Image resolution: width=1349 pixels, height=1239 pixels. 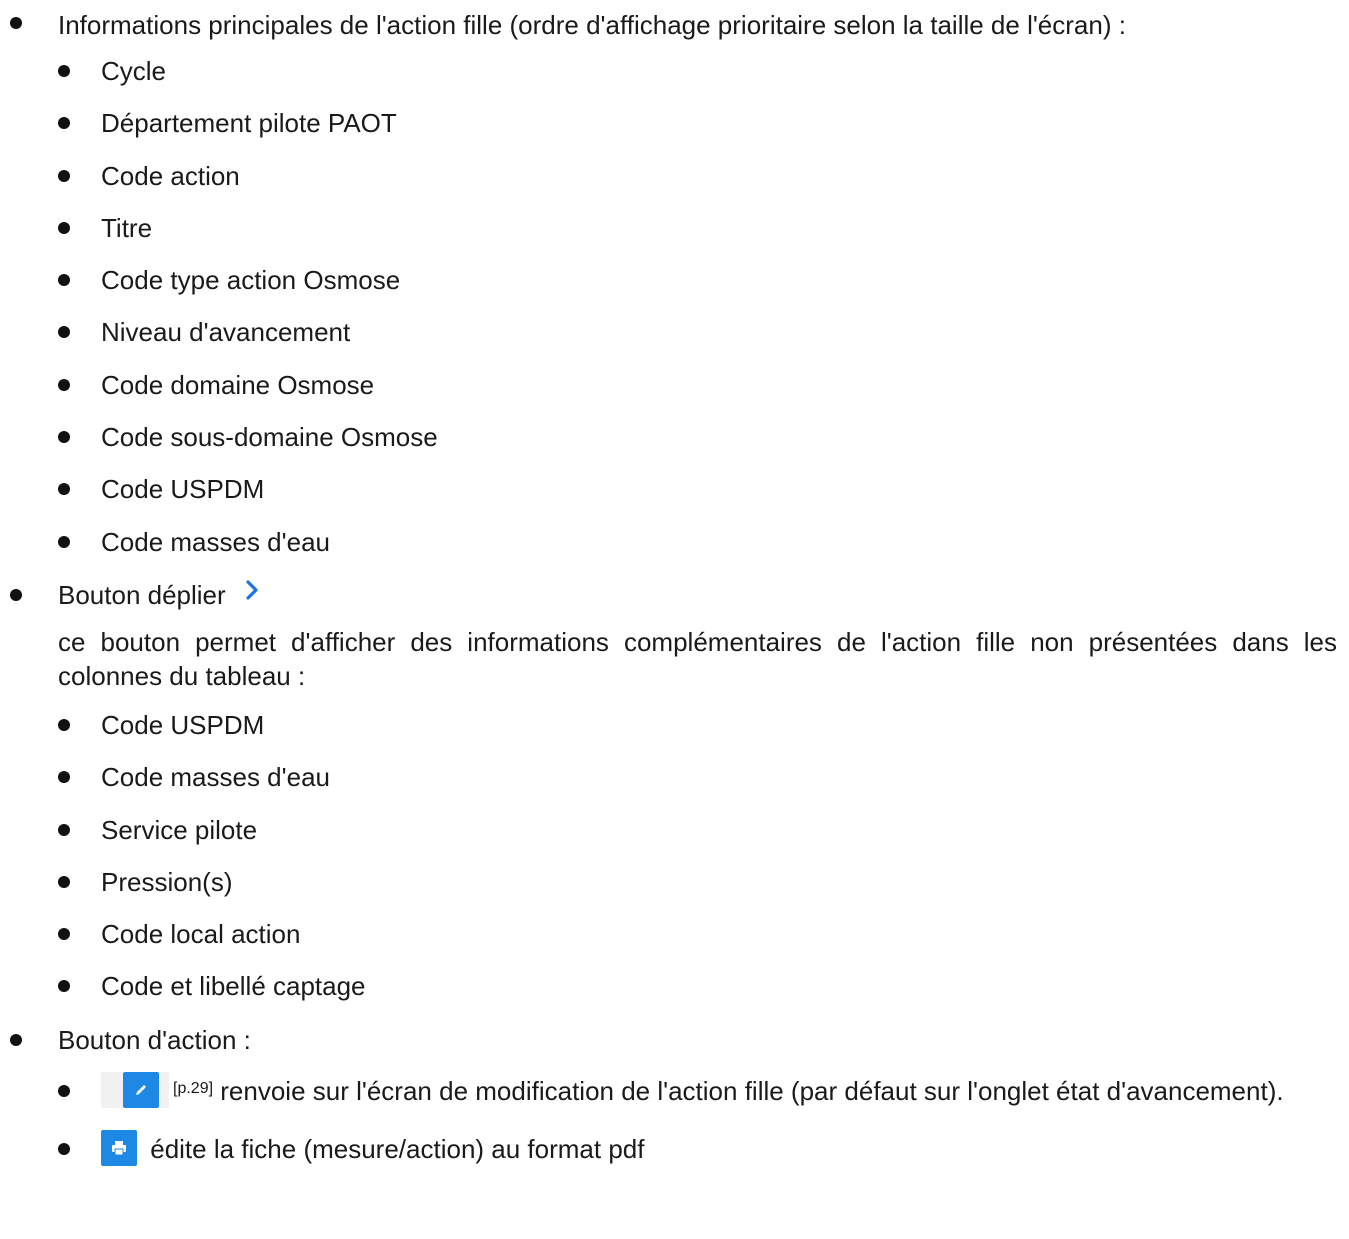 What do you see at coordinates (703, 830) in the screenshot?
I see `list-item: Service pilote` at bounding box center [703, 830].